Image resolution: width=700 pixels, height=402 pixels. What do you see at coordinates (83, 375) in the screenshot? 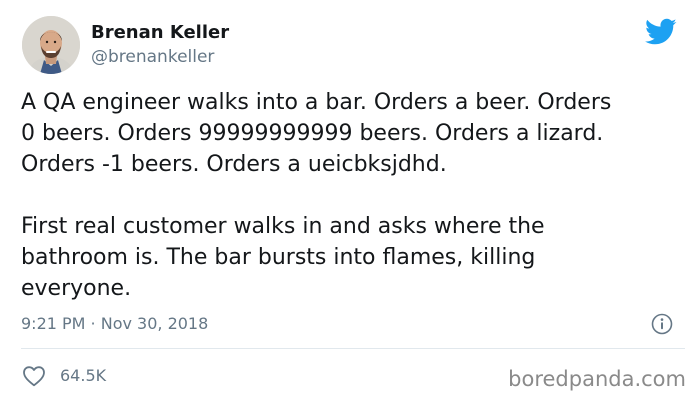
I see `like-count: 64.5K` at bounding box center [83, 375].